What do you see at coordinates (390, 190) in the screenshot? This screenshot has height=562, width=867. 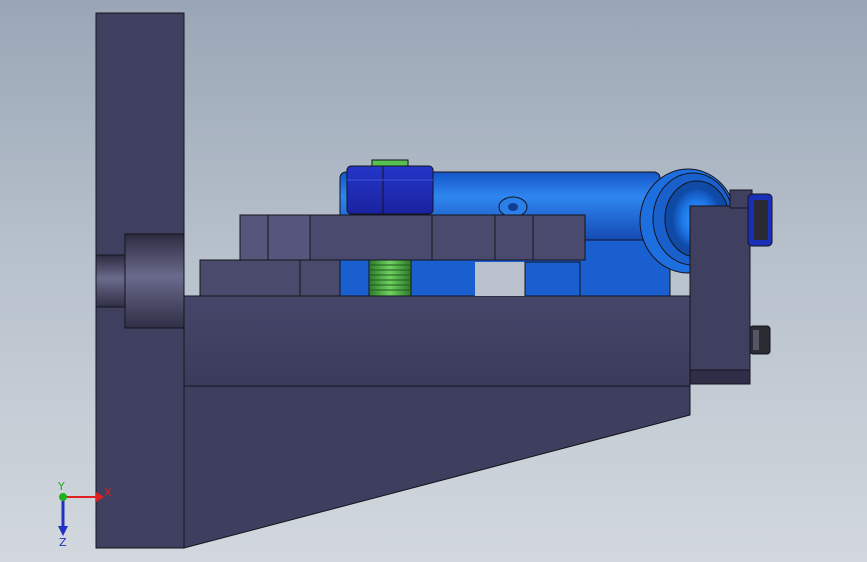 I see `hex-nut` at bounding box center [390, 190].